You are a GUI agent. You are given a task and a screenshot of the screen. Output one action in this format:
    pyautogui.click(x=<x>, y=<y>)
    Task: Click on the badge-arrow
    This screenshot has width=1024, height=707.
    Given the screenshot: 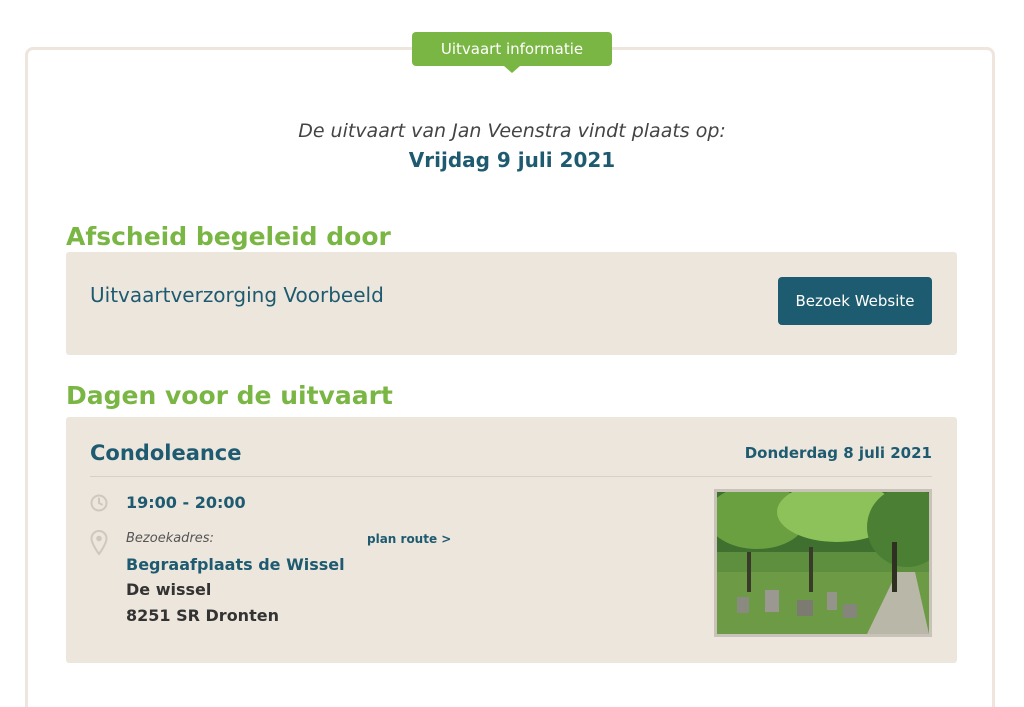 What is the action you would take?
    pyautogui.click(x=512, y=69)
    